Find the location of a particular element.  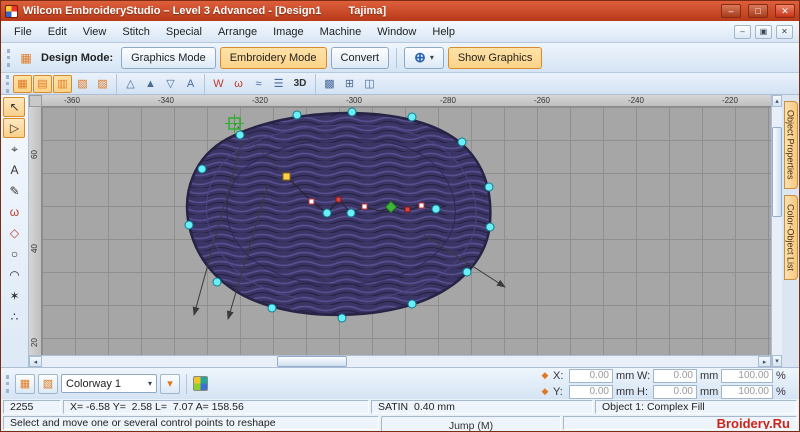

h-input is located at coordinates (675, 391).